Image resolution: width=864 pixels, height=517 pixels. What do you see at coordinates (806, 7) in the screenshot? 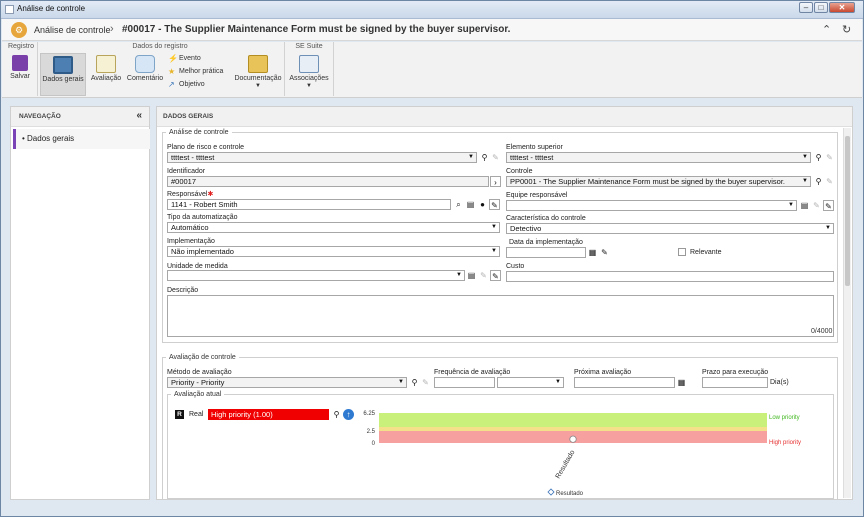
I see `minimize-button: –` at bounding box center [806, 7].